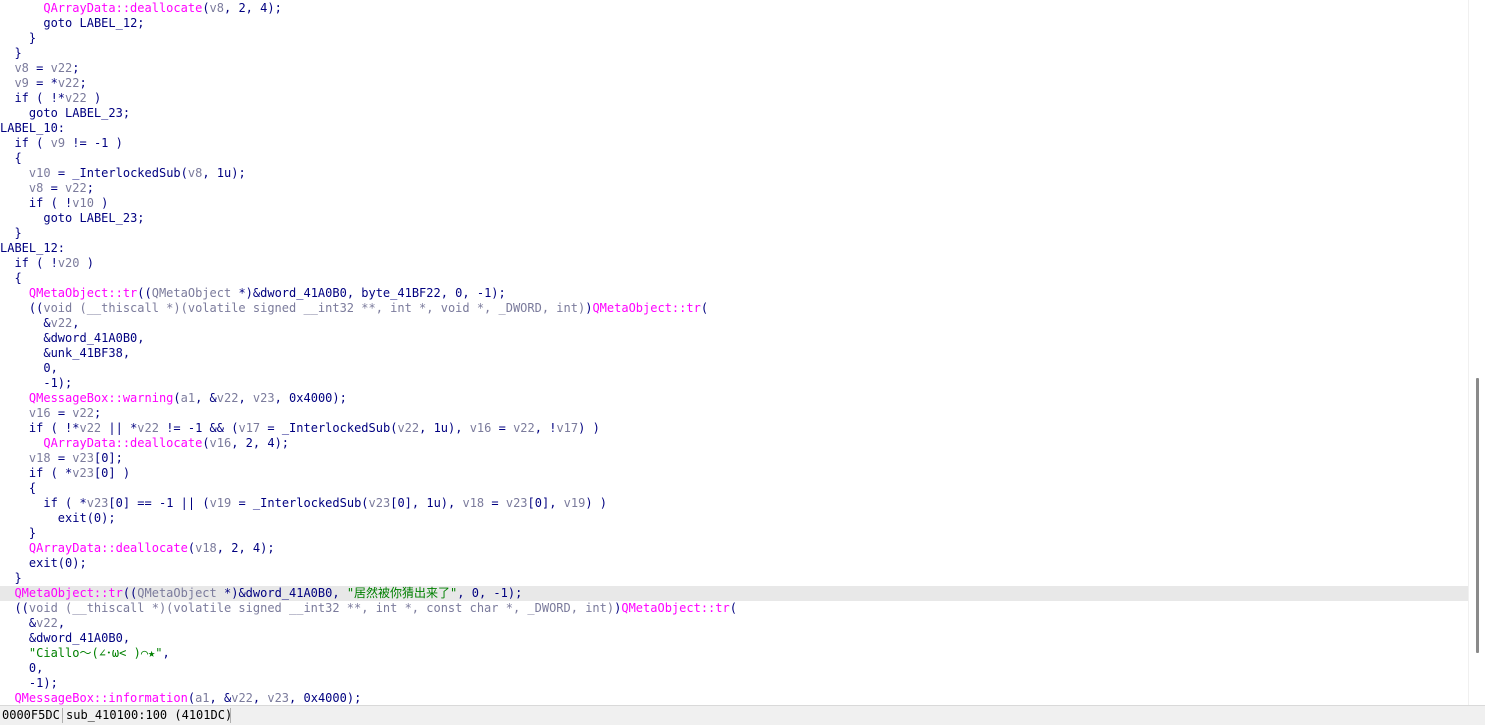 Image resolution: width=1485 pixels, height=725 pixels. What do you see at coordinates (33, 128) in the screenshot?
I see `code-token: LABEL_10:` at bounding box center [33, 128].